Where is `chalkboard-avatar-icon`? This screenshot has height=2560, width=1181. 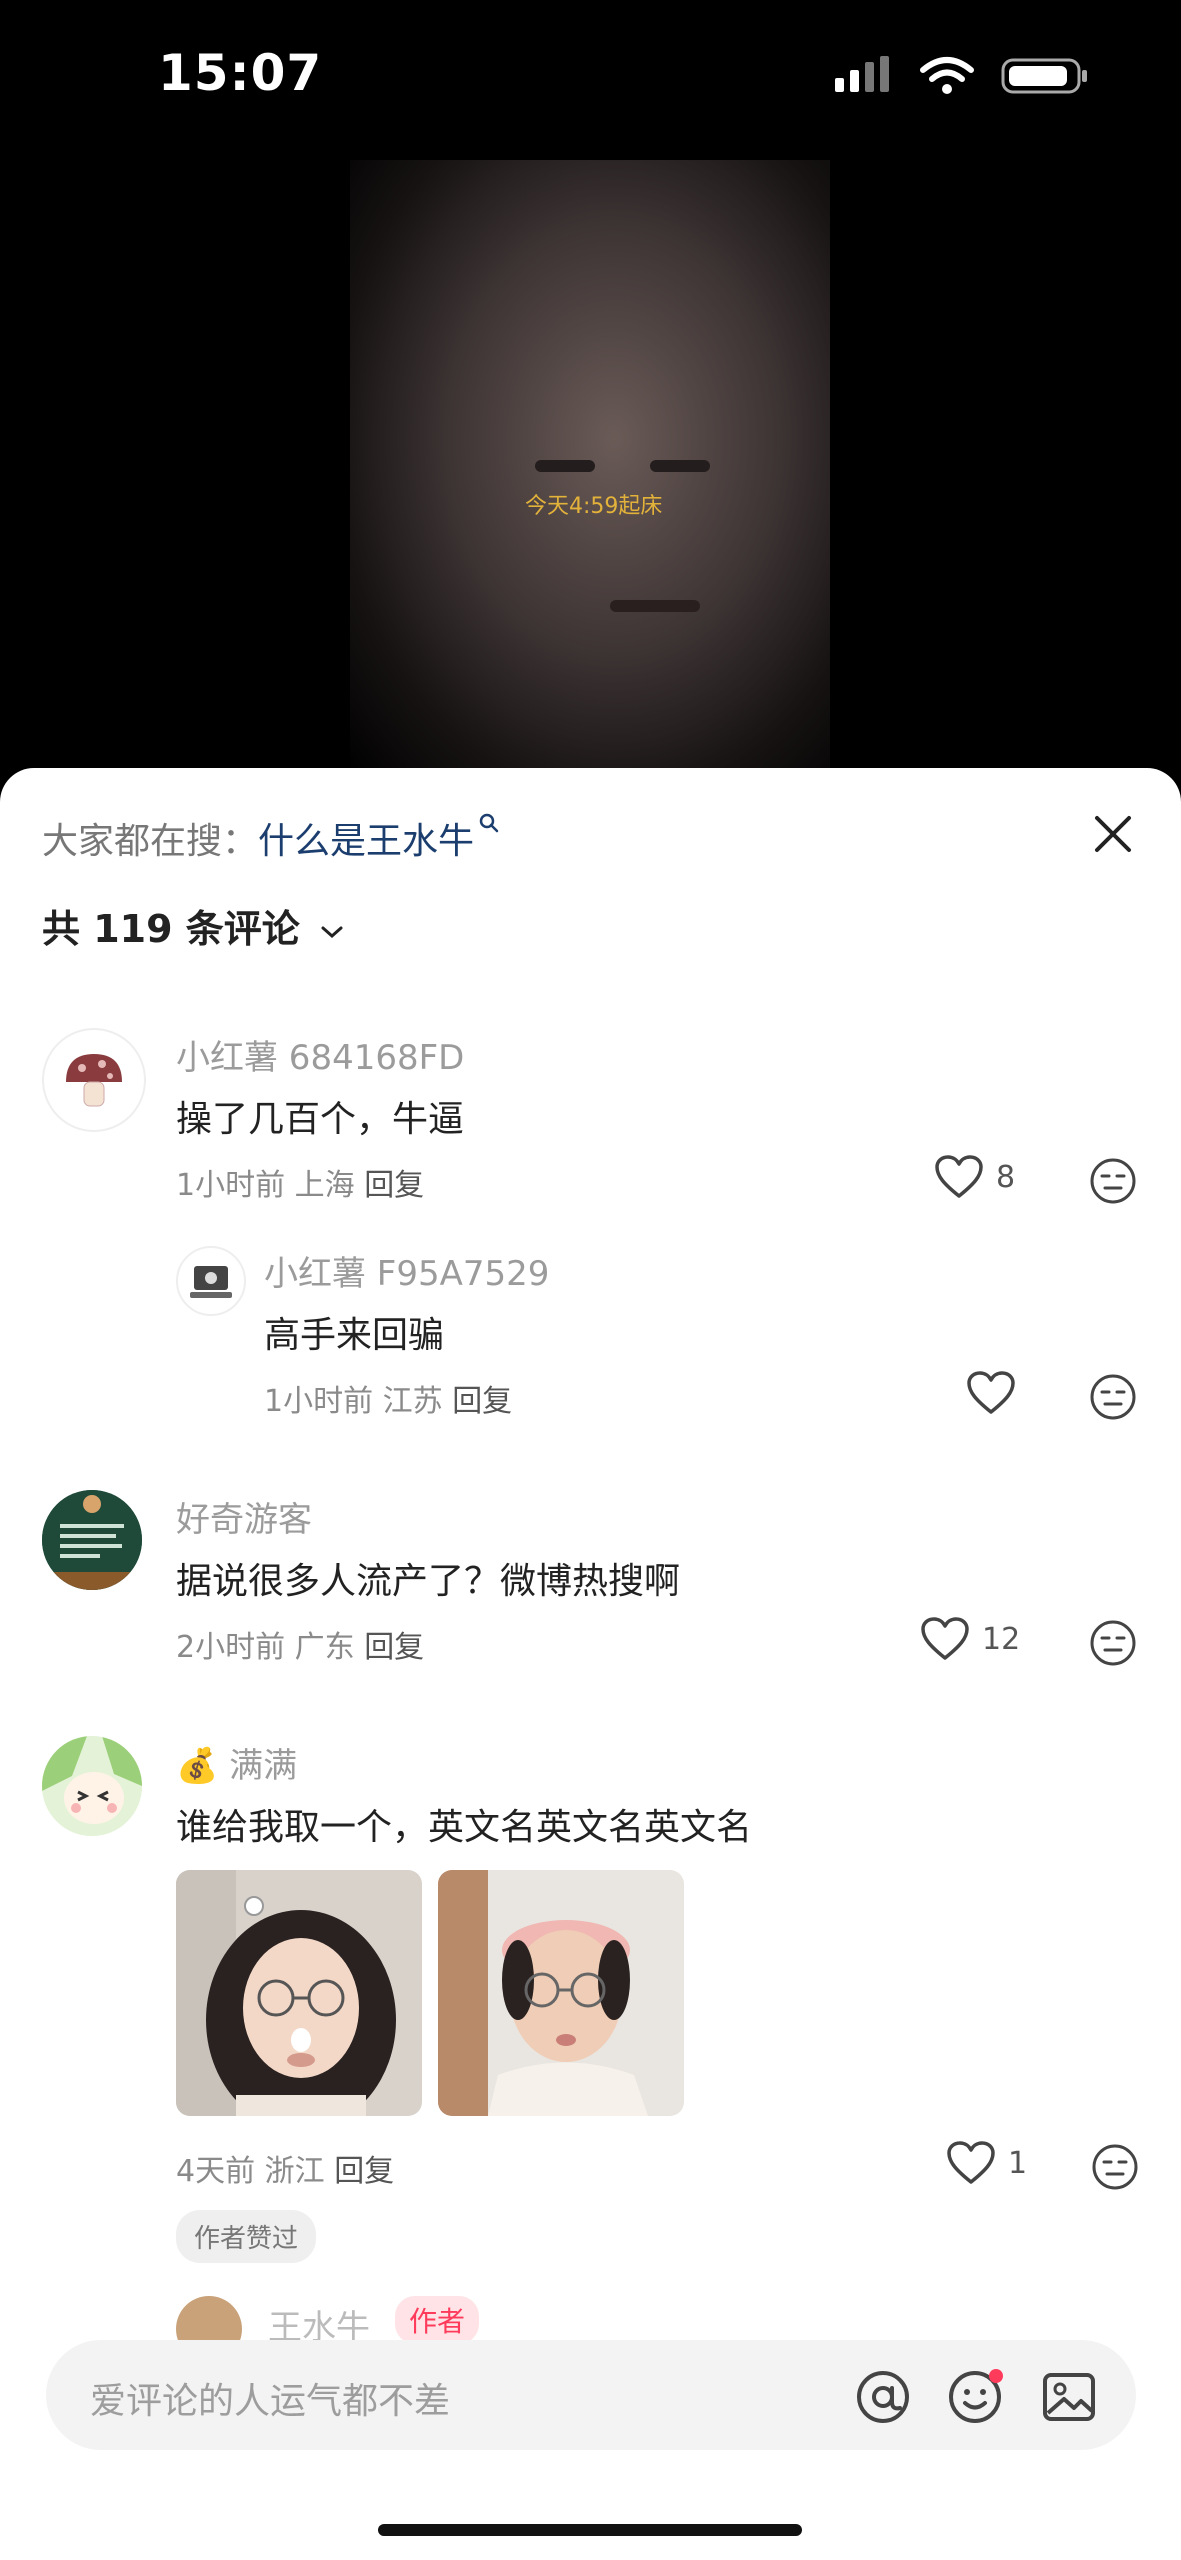 chalkboard-avatar-icon is located at coordinates (92, 1540).